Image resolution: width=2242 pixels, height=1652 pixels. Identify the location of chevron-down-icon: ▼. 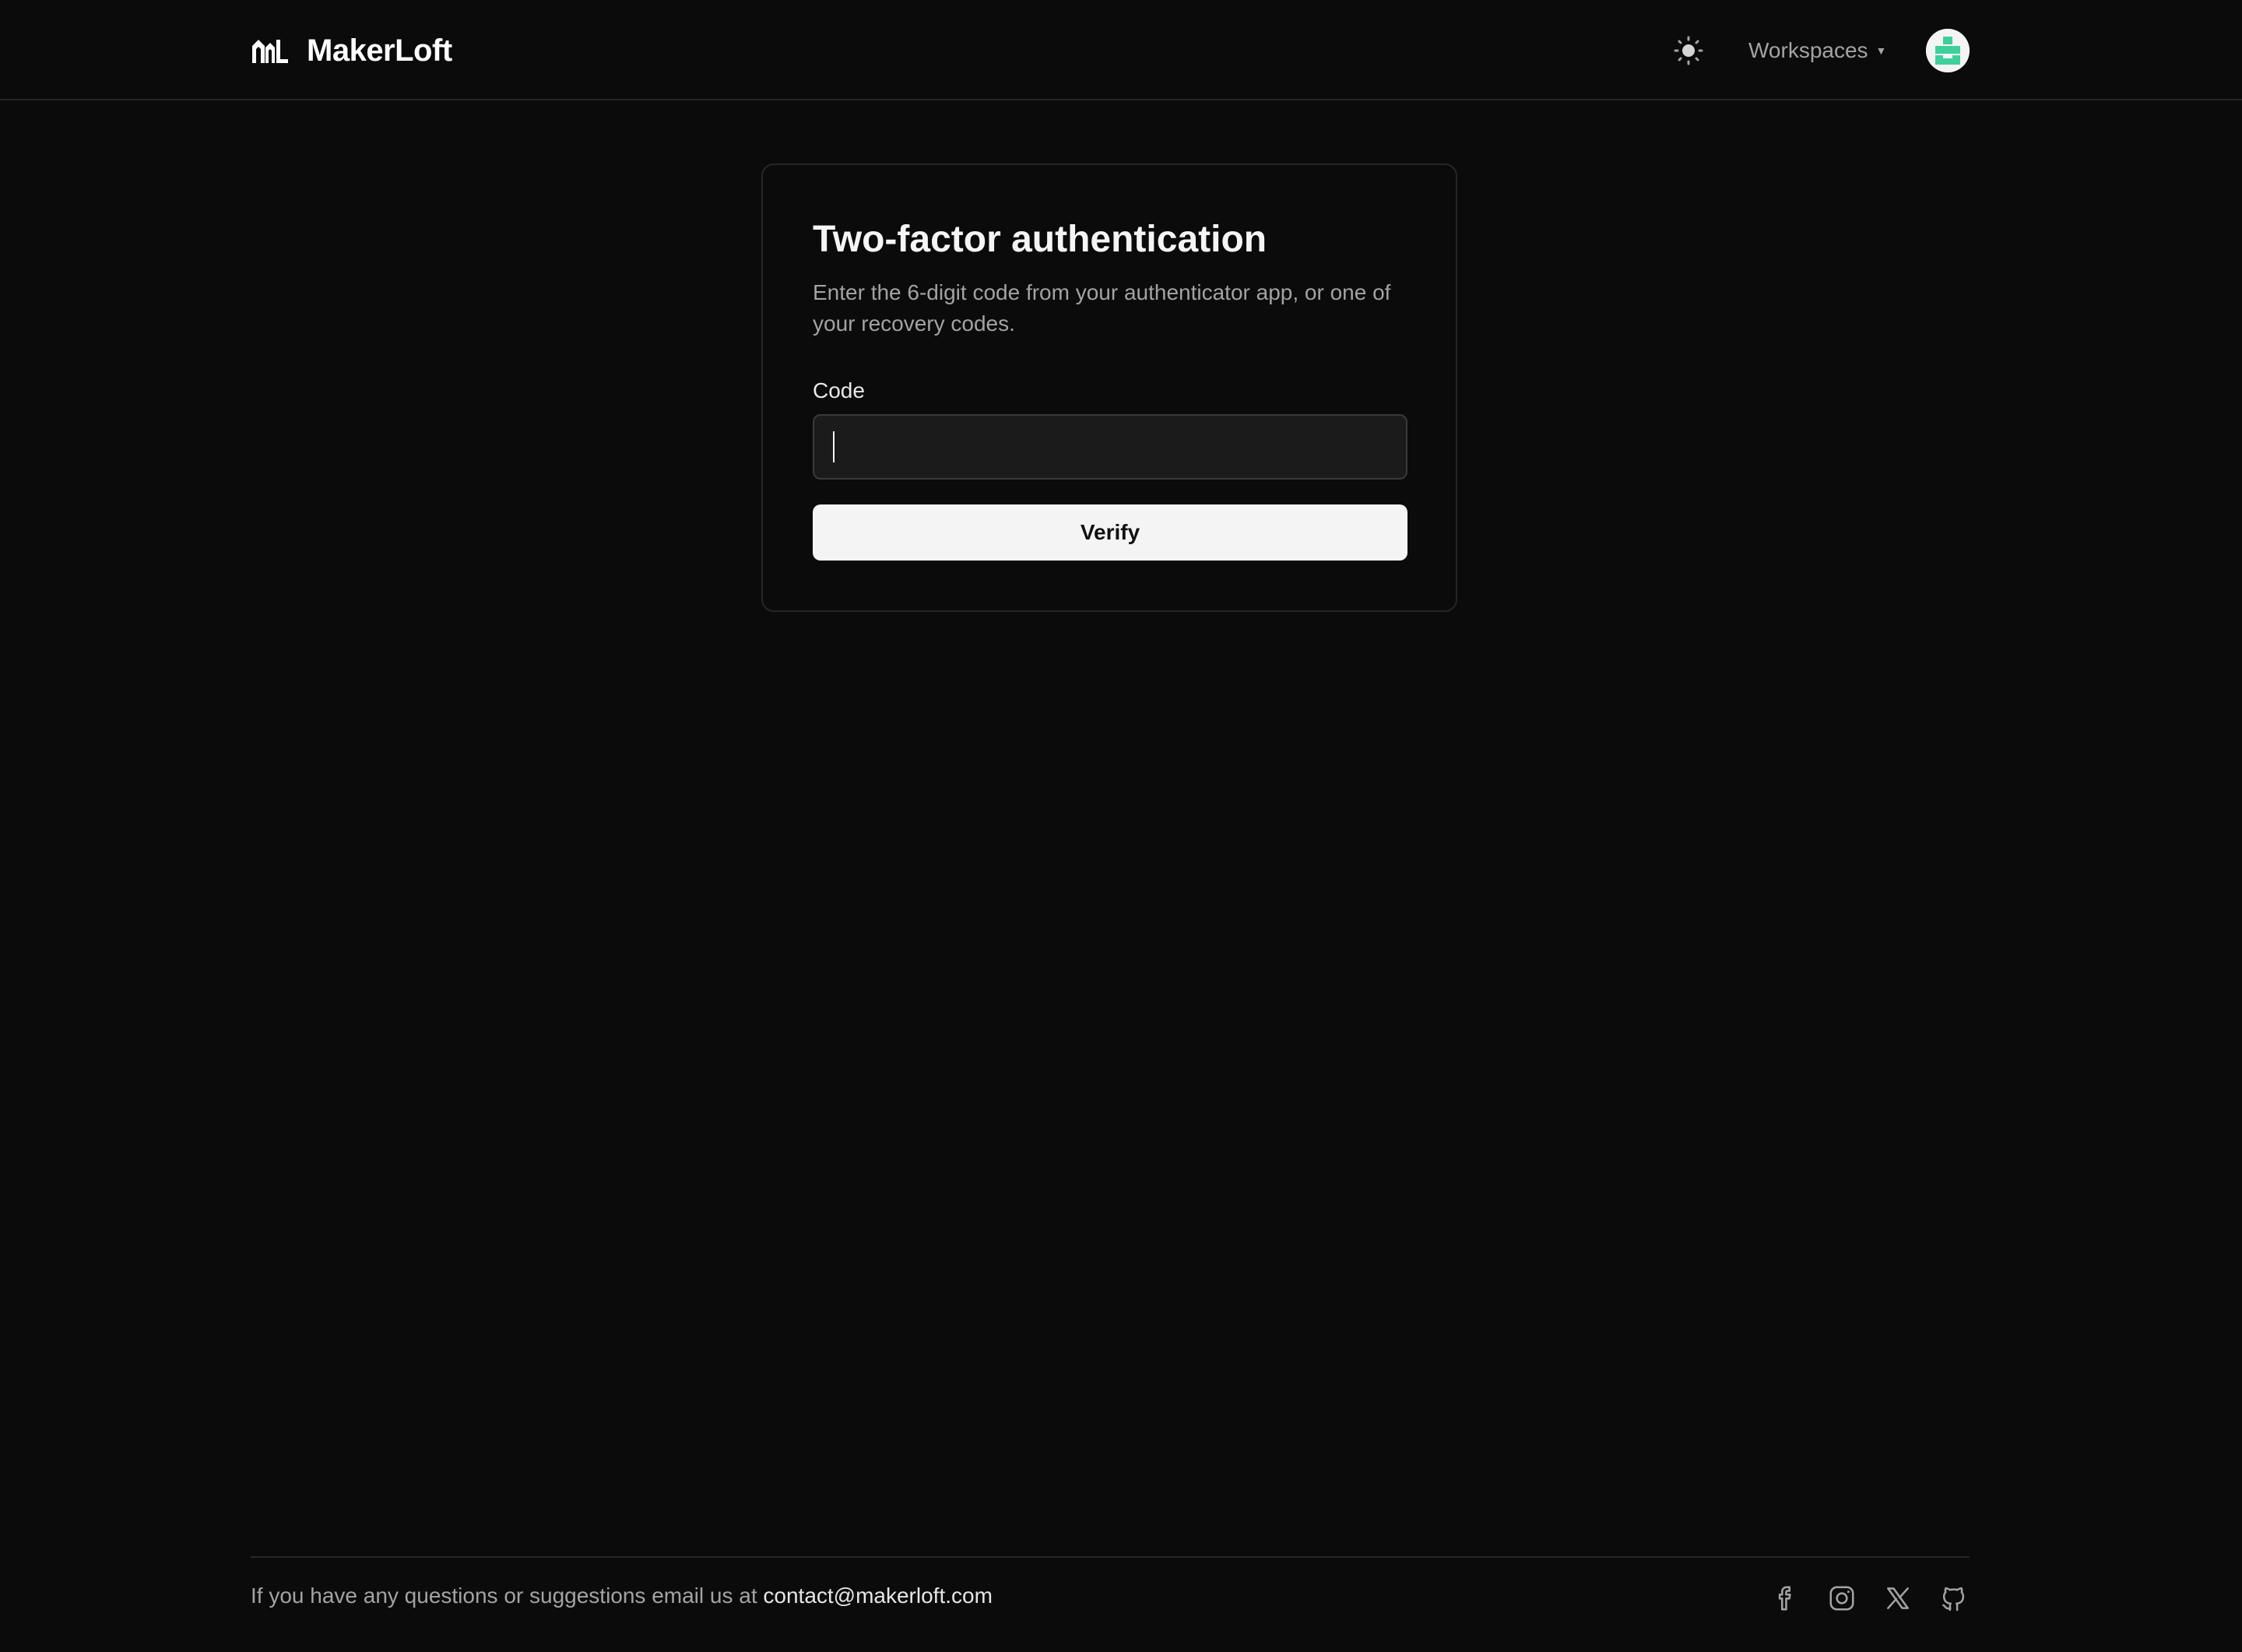
(1881, 51).